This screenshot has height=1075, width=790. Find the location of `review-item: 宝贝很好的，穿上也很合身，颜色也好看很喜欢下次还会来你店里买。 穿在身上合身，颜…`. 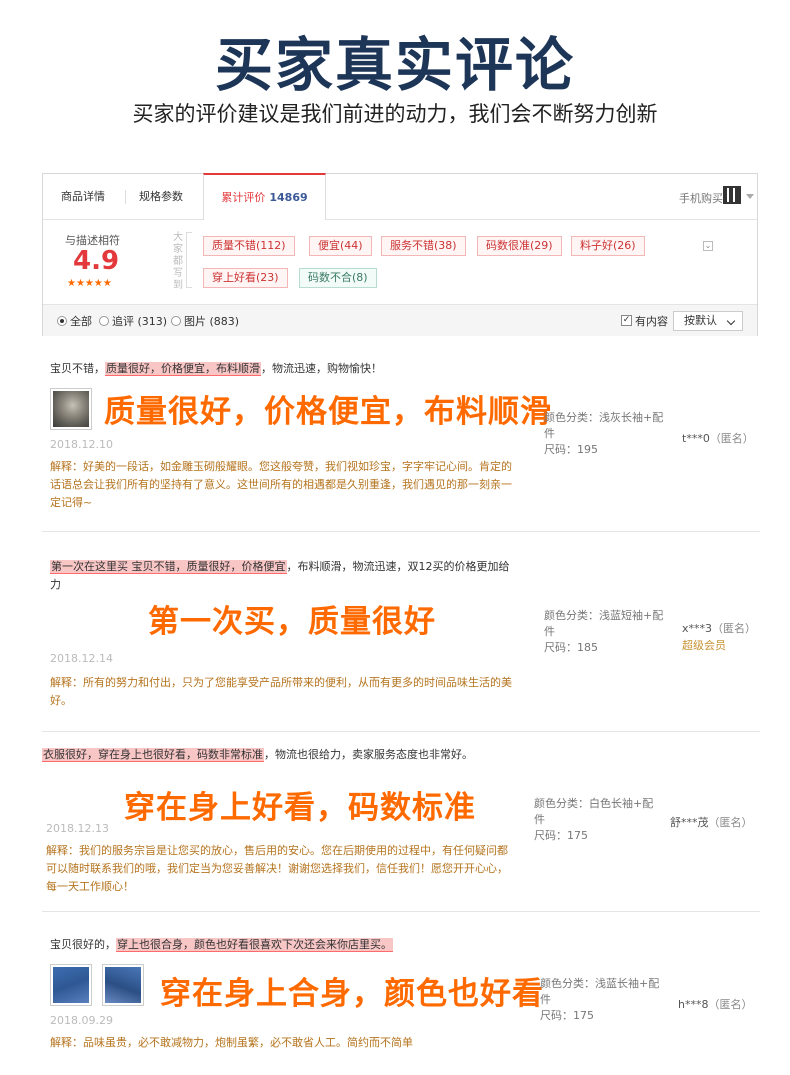

review-item: 宝贝很好的，穿上也很合身，颜色也好看很喜欢下次还会来你店里买。 穿在身上合身，颜… is located at coordinates (401, 998).